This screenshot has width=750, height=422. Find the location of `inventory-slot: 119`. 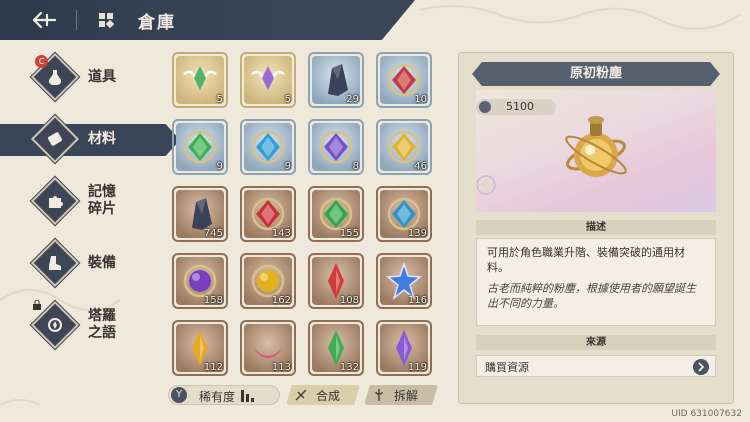

inventory-slot: 119 is located at coordinates (404, 348).